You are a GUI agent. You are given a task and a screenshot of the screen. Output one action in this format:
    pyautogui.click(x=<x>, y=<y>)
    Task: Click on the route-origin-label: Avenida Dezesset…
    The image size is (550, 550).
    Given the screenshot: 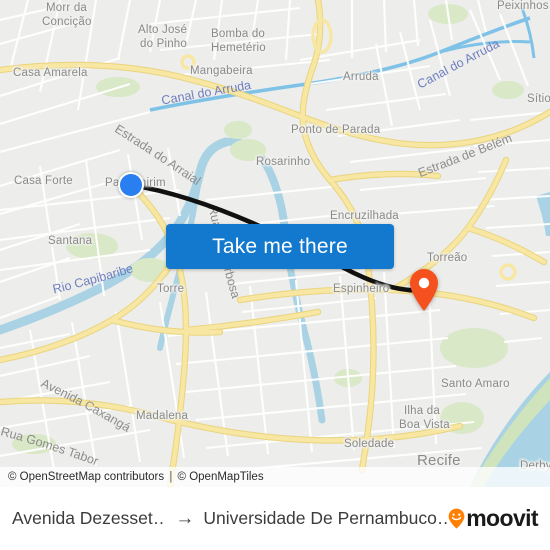 What is the action you would take?
    pyautogui.click(x=89, y=518)
    